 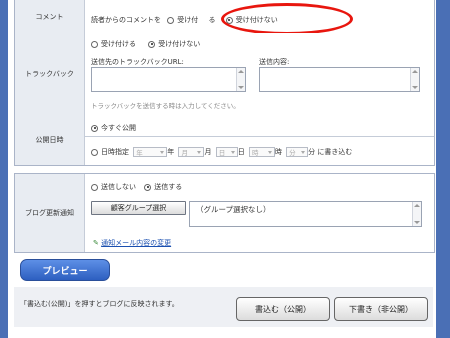 What do you see at coordinates (339, 79) in the screenshot?
I see `trackback-content-input` at bounding box center [339, 79].